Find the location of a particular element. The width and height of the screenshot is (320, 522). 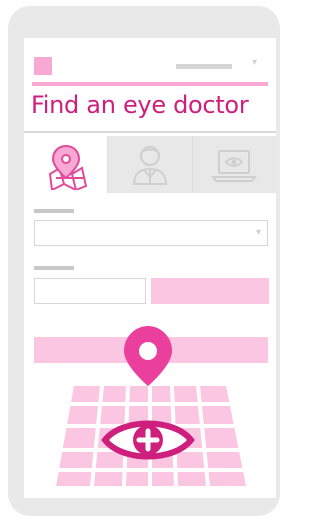

tab-location is located at coordinates (66, 164).